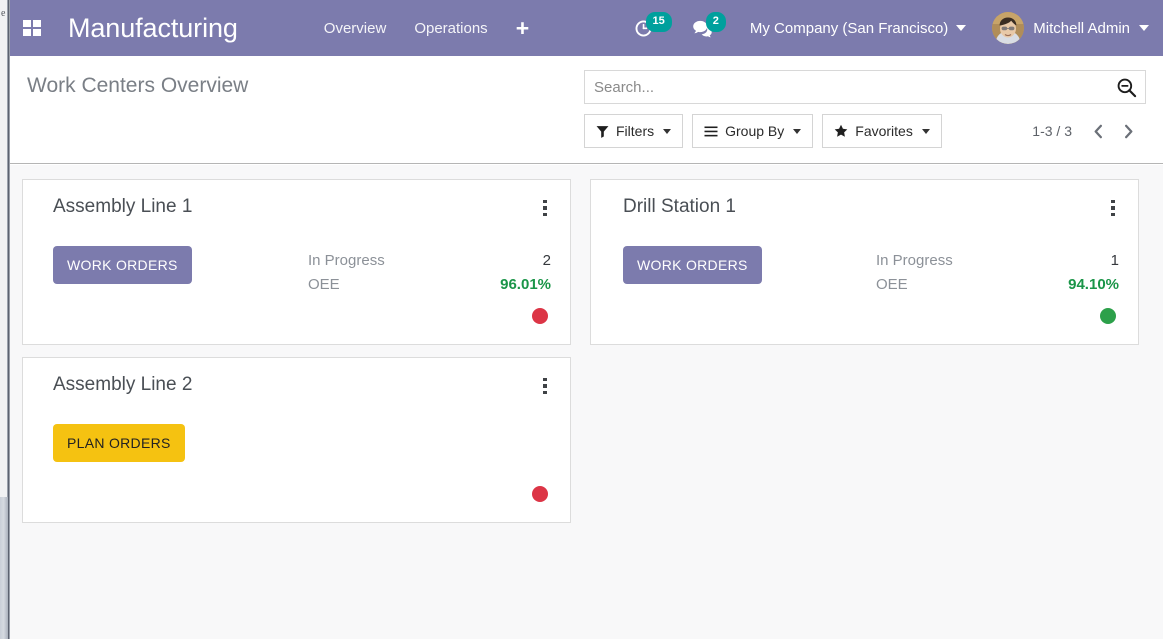 Image resolution: width=1163 pixels, height=639 pixels. I want to click on chevron-left-icon, so click(1098, 131).